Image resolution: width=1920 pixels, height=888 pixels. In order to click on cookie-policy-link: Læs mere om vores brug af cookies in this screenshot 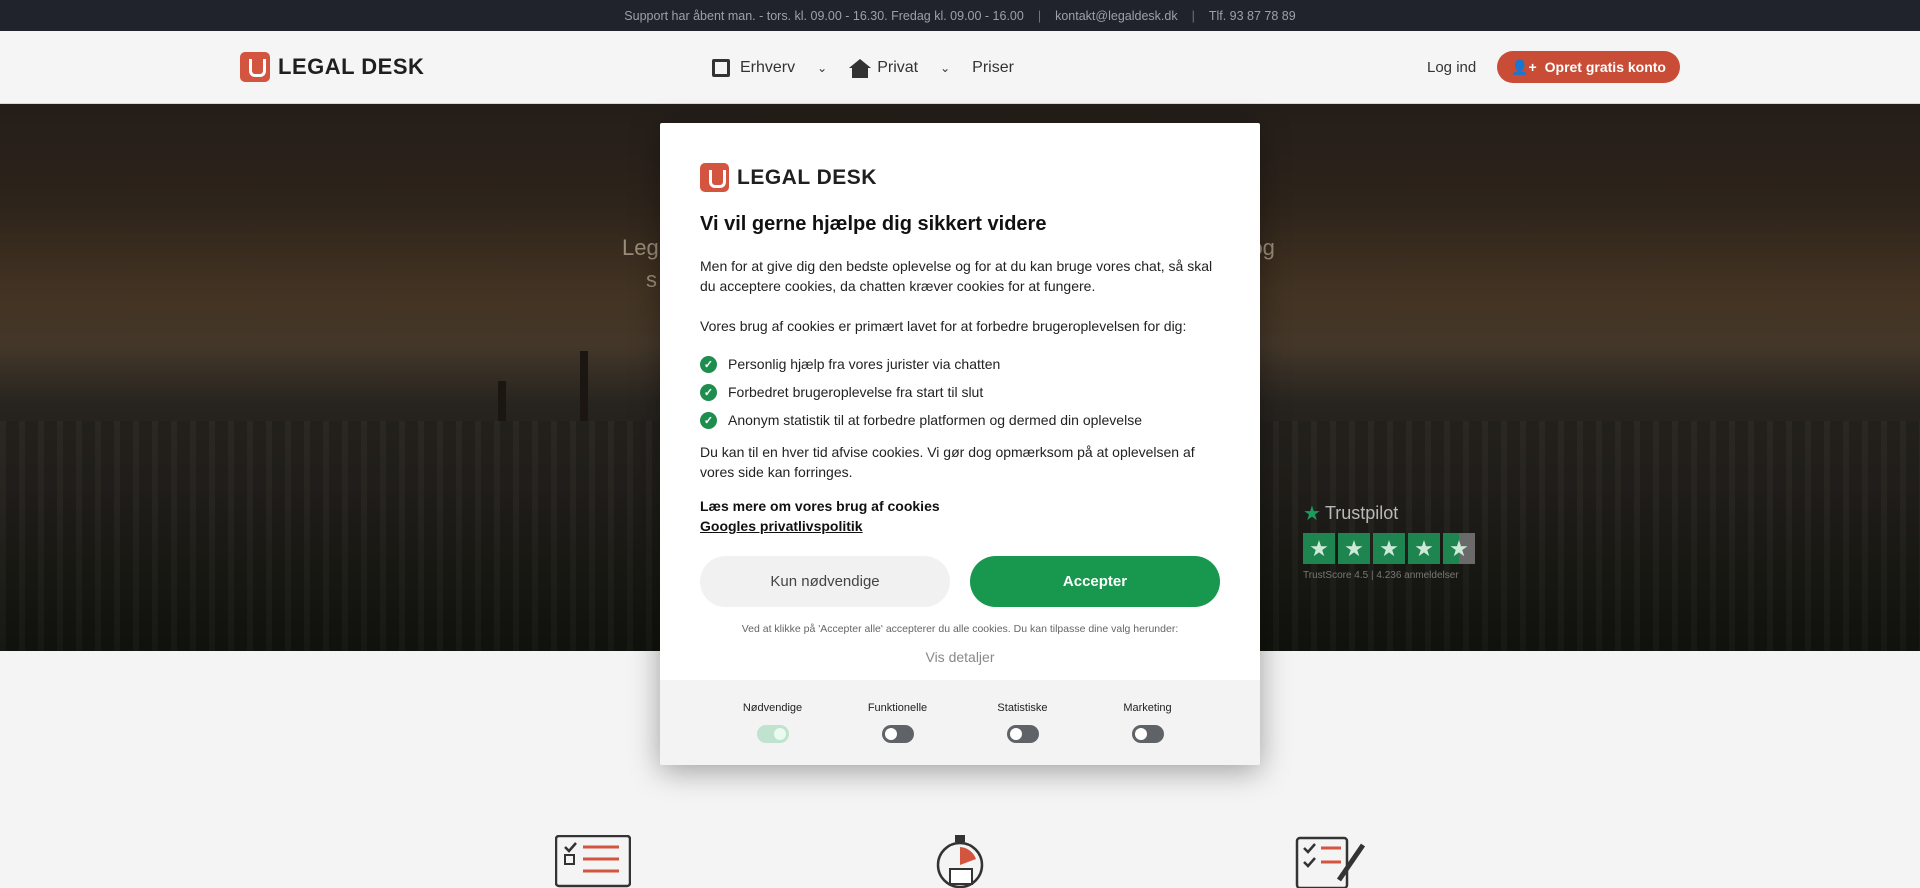, I will do `click(820, 506)`.